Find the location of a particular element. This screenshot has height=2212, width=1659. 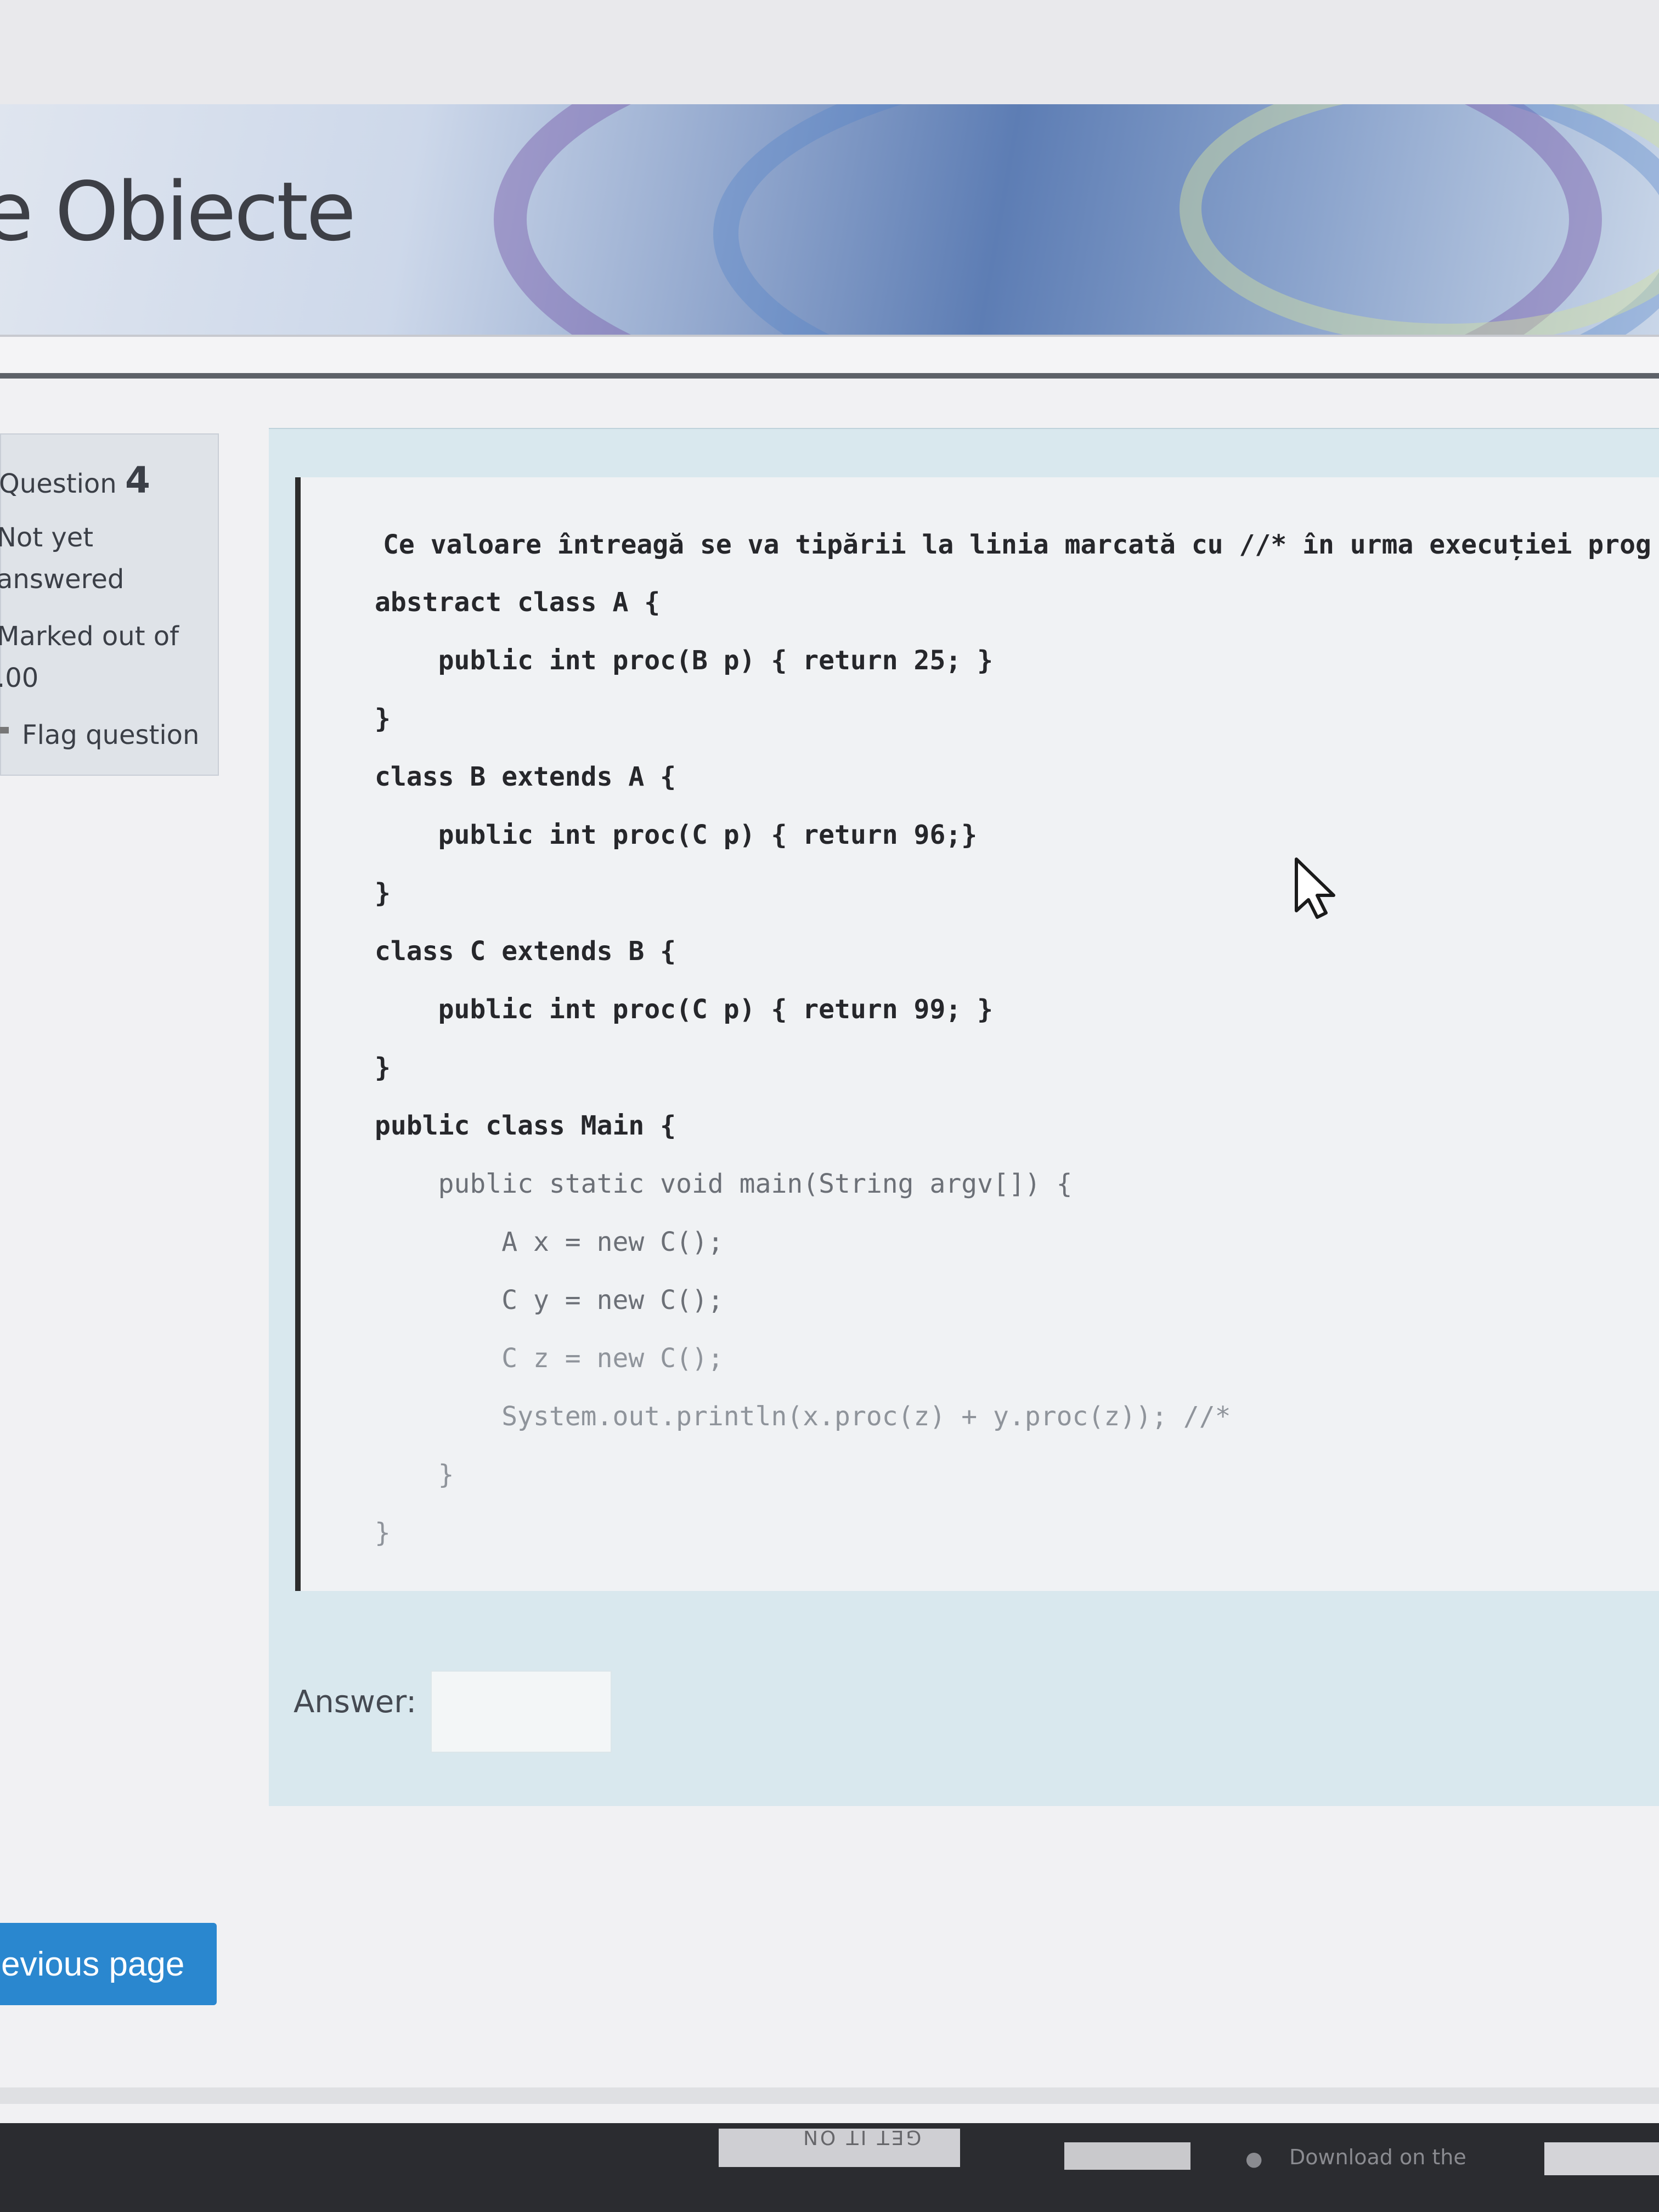

app-store-badge is located at coordinates (1602, 2158).